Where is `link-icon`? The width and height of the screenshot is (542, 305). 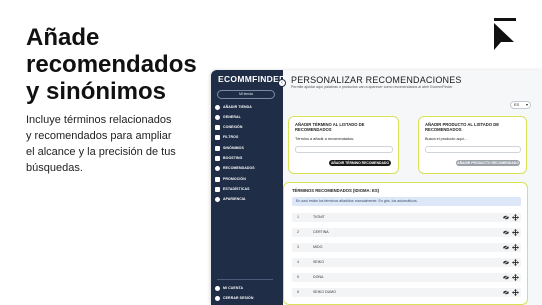 link-icon is located at coordinates (217, 127).